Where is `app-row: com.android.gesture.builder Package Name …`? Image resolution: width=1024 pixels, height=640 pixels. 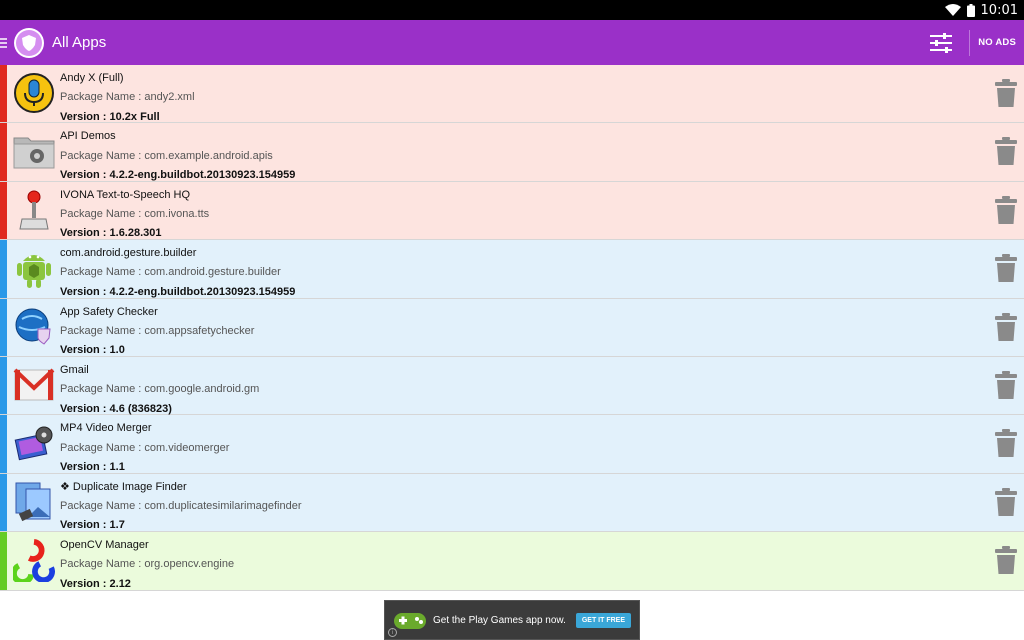 app-row: com.android.gesture.builder Package Name … is located at coordinates (512, 269).